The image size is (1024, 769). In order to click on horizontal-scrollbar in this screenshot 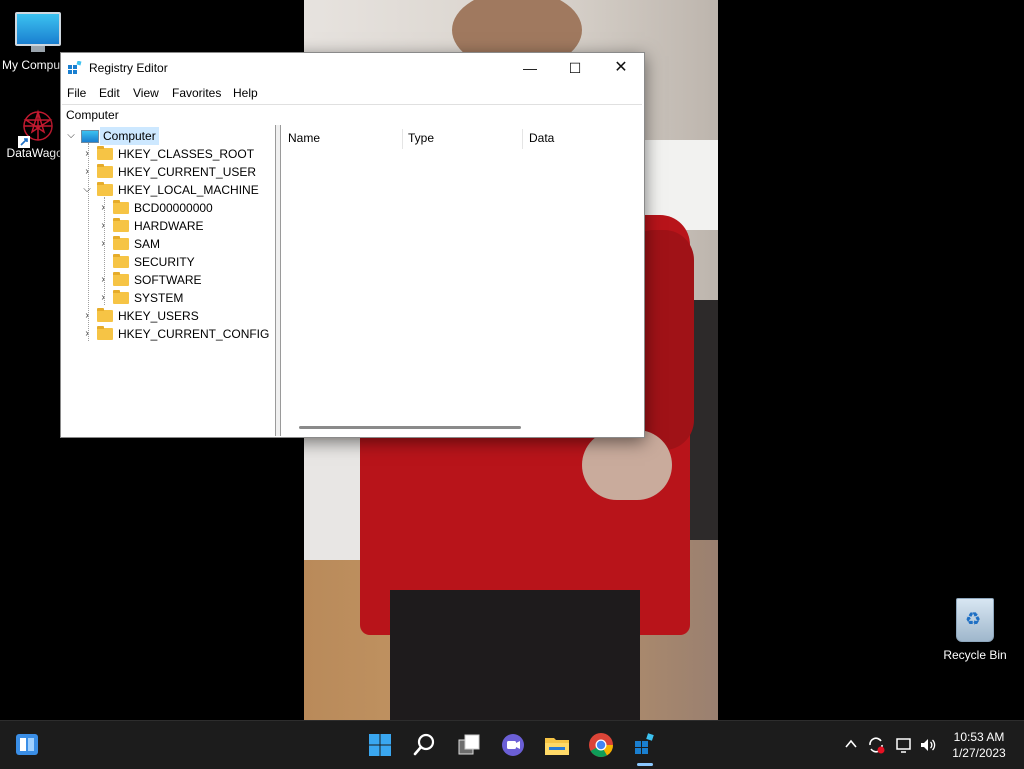, I will do `click(410, 427)`.